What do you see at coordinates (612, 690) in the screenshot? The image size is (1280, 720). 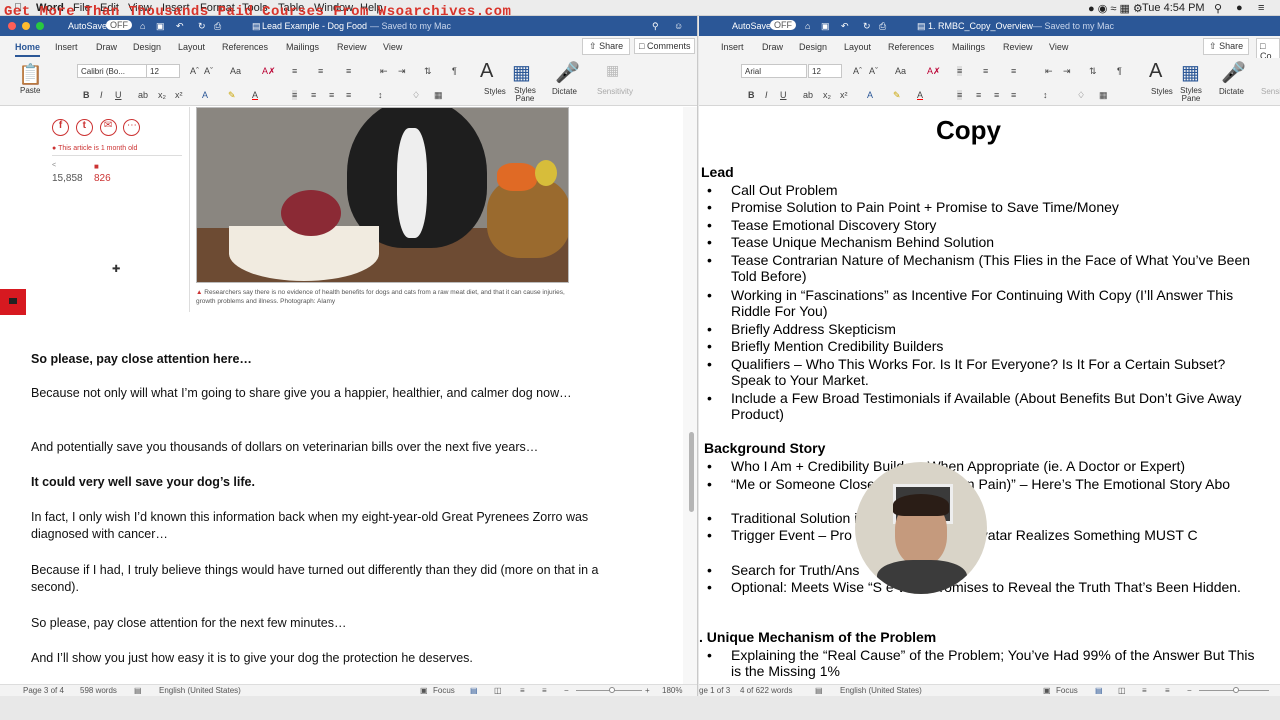 I see `zoom-slider-knob` at bounding box center [612, 690].